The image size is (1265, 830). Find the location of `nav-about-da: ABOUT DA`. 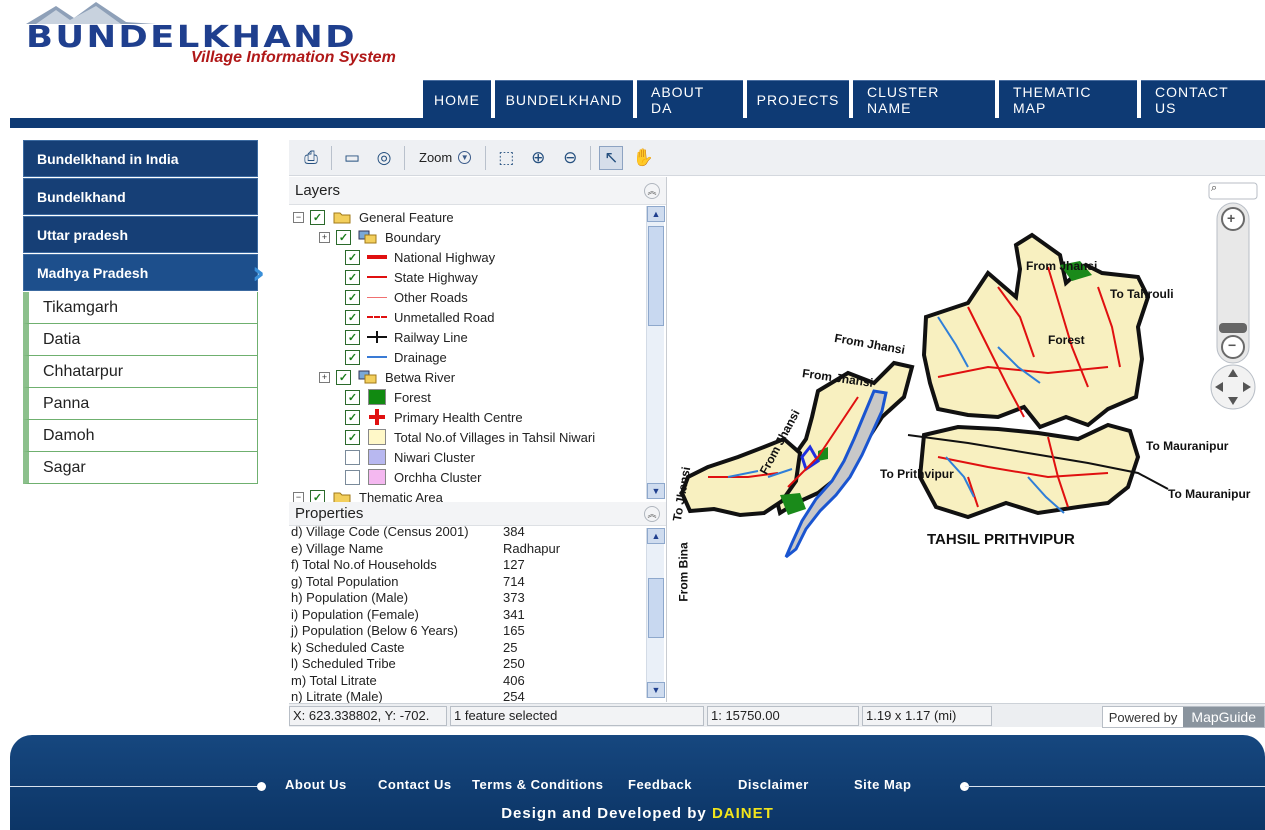

nav-about-da: ABOUT DA is located at coordinates (690, 99).